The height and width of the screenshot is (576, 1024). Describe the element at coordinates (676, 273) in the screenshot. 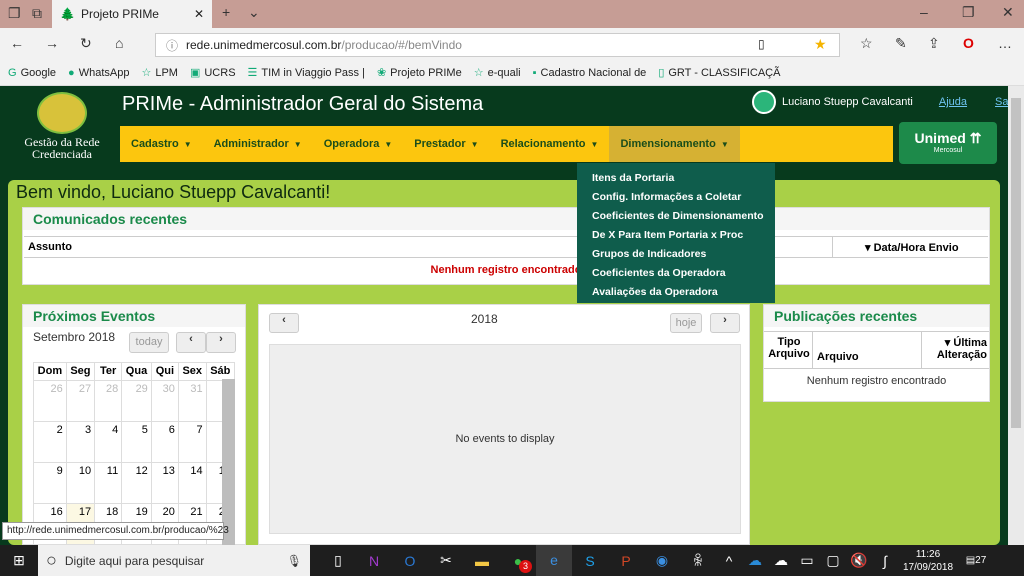

I see `dropdown-item: Coeficientes da Operadora` at that location.